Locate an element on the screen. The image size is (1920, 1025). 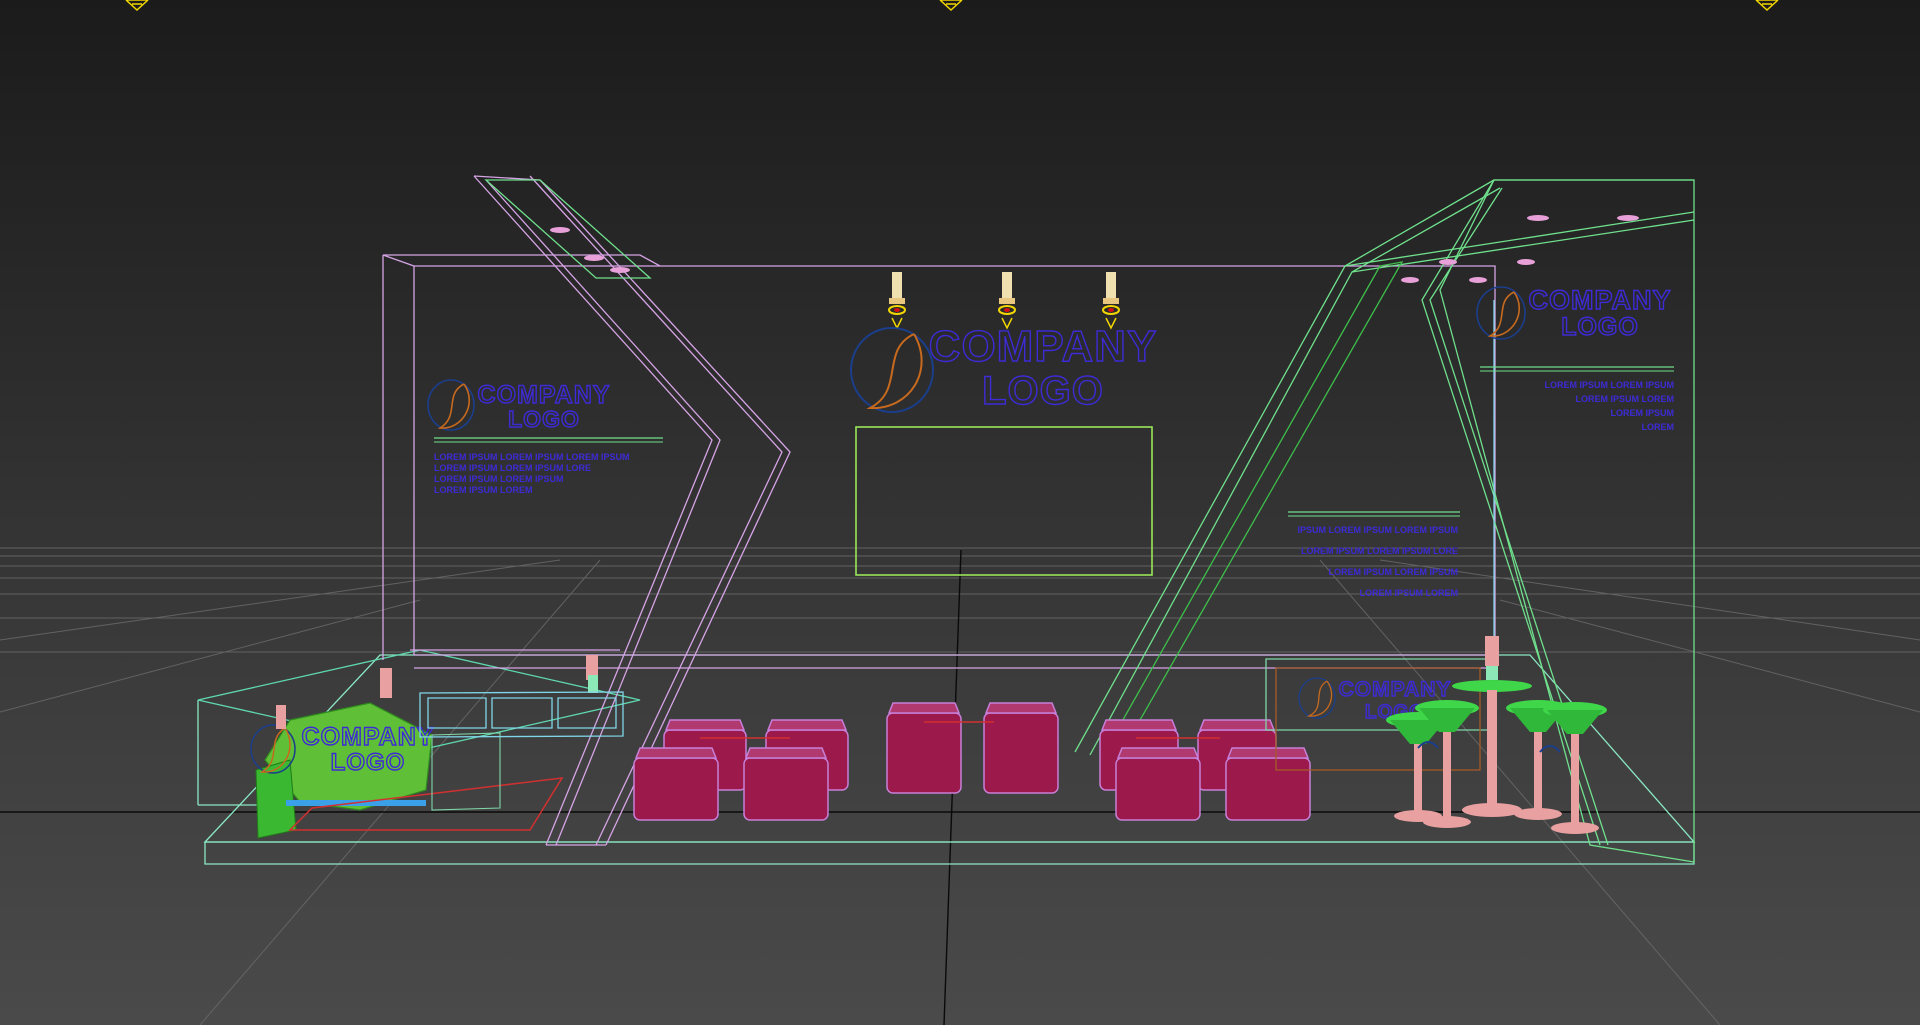
lorem-line: IPSUM LOREM IPSUM LOREM IPSUM is located at coordinates (1377, 530).